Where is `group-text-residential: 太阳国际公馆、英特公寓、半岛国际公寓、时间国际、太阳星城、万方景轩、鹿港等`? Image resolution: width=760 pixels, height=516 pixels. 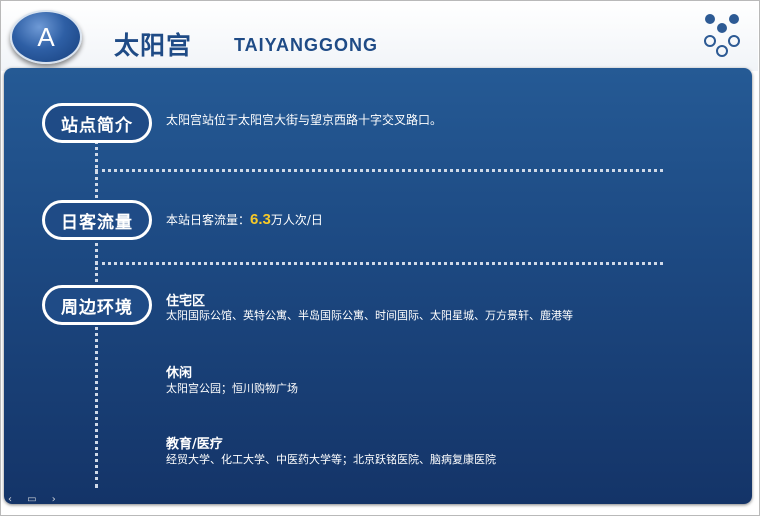 group-text-residential: 太阳国际公馆、英特公寓、半岛国际公寓、时间国际、太阳星城、万方景轩、鹿港等 is located at coordinates (369, 315).